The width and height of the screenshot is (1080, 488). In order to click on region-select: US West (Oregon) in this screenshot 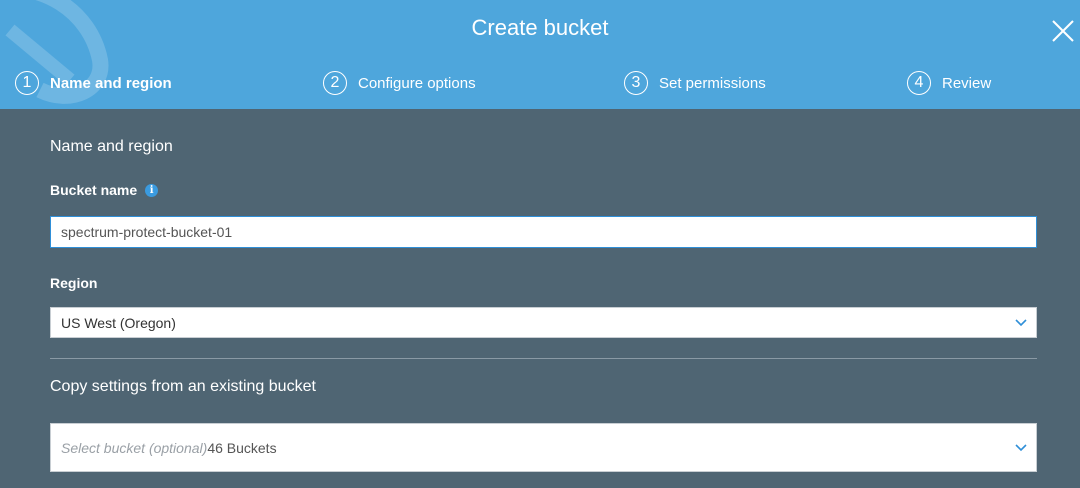, I will do `click(543, 322)`.